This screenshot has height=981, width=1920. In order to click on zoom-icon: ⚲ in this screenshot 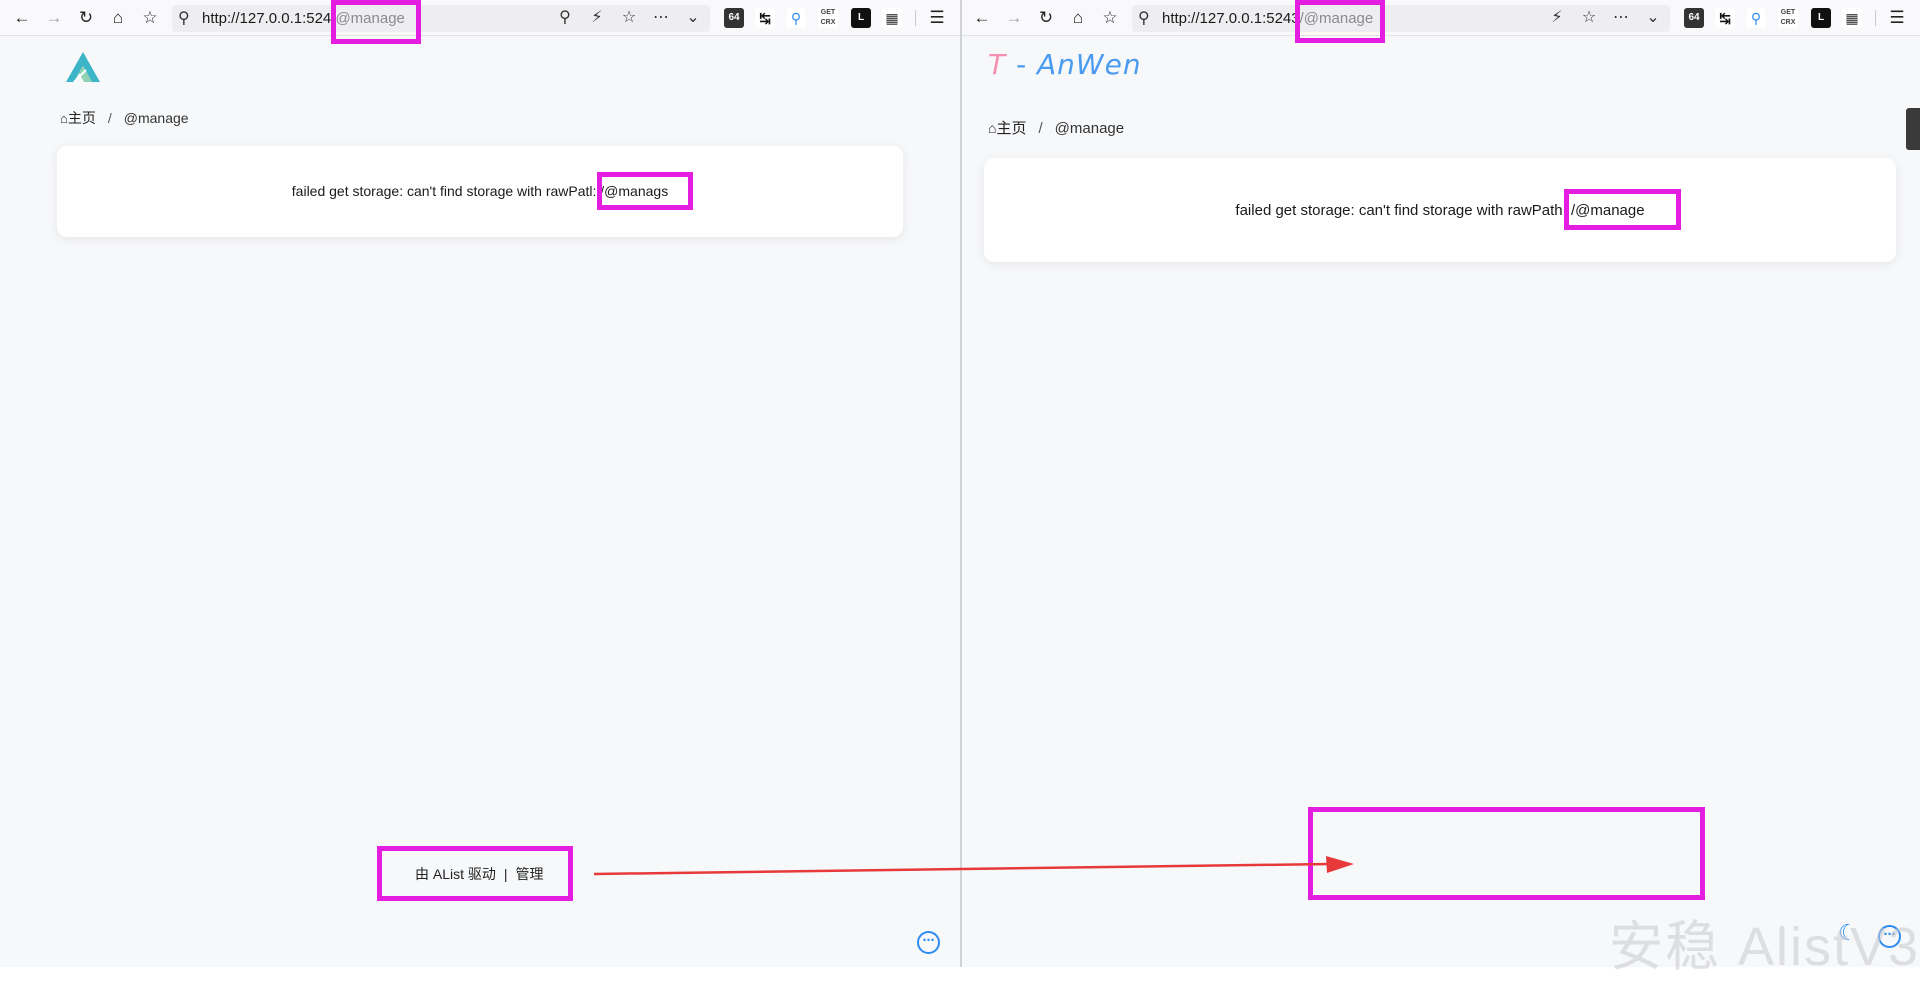, I will do `click(565, 18)`.